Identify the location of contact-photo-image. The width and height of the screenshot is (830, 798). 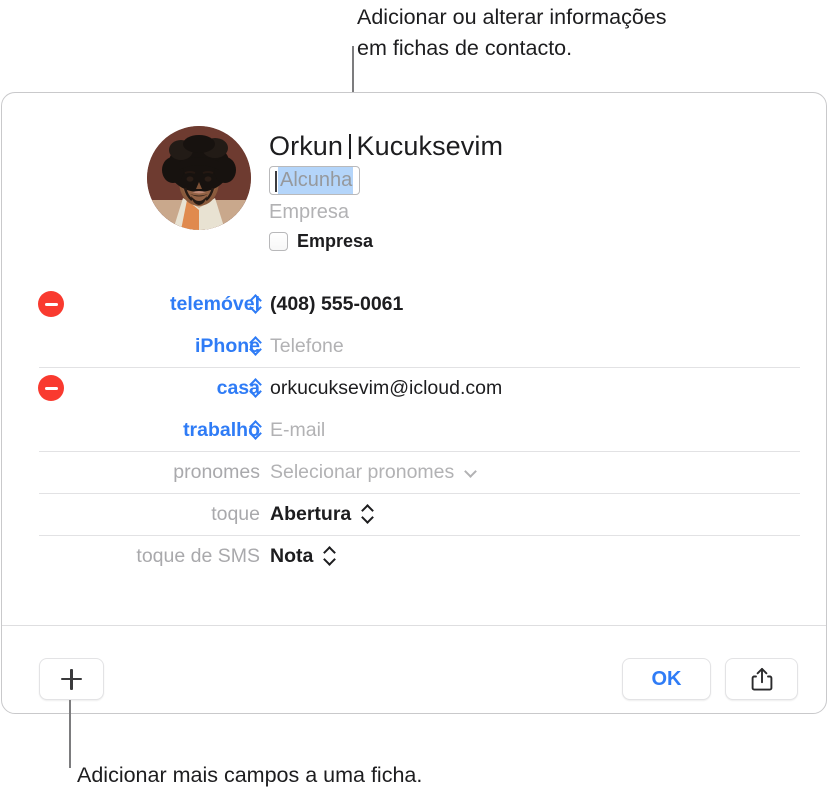
(199, 178).